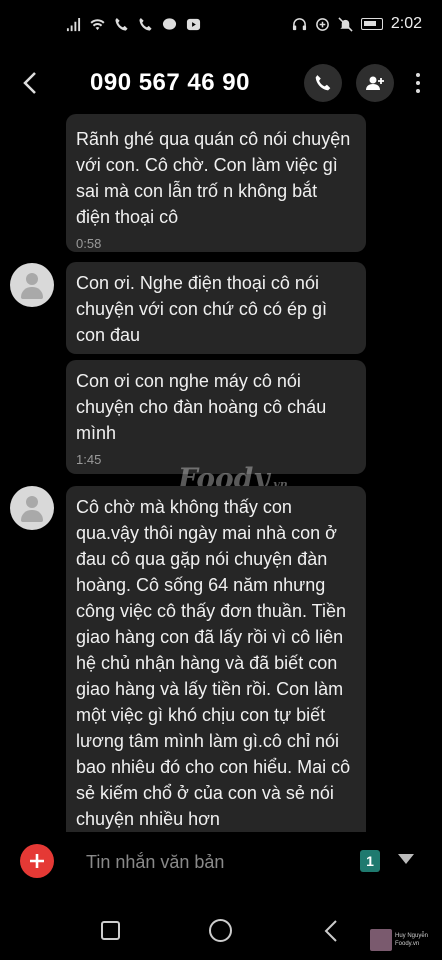 The image size is (442, 960). Describe the element at coordinates (145, 24) in the screenshot. I see `phone-call-icon` at that location.